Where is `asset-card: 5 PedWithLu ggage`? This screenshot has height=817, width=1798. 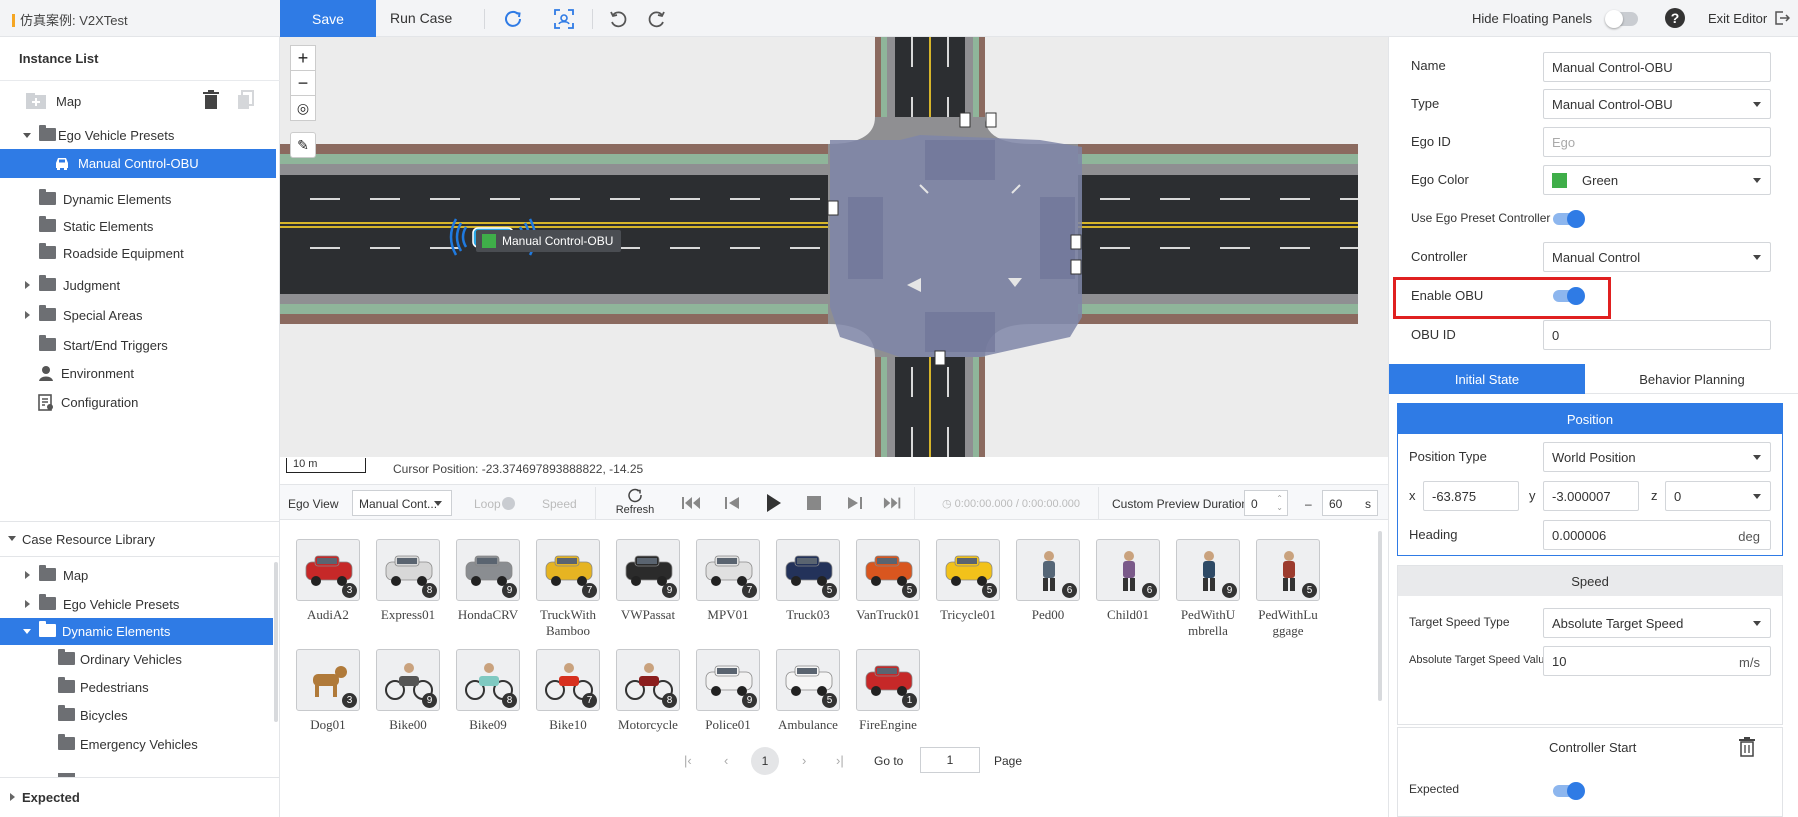 asset-card: 5 PedWithLu ggage is located at coordinates (1288, 589).